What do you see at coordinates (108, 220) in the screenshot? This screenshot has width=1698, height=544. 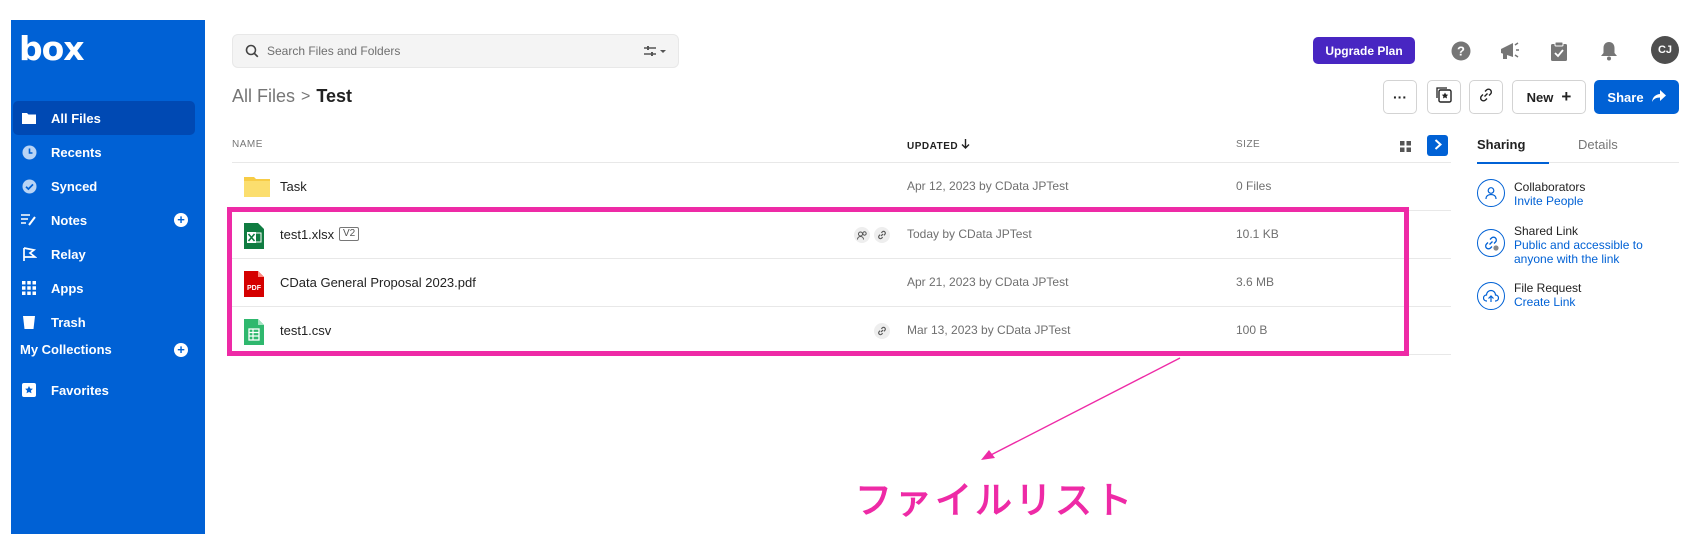 I see `sidebar-item-notes: Notes +` at bounding box center [108, 220].